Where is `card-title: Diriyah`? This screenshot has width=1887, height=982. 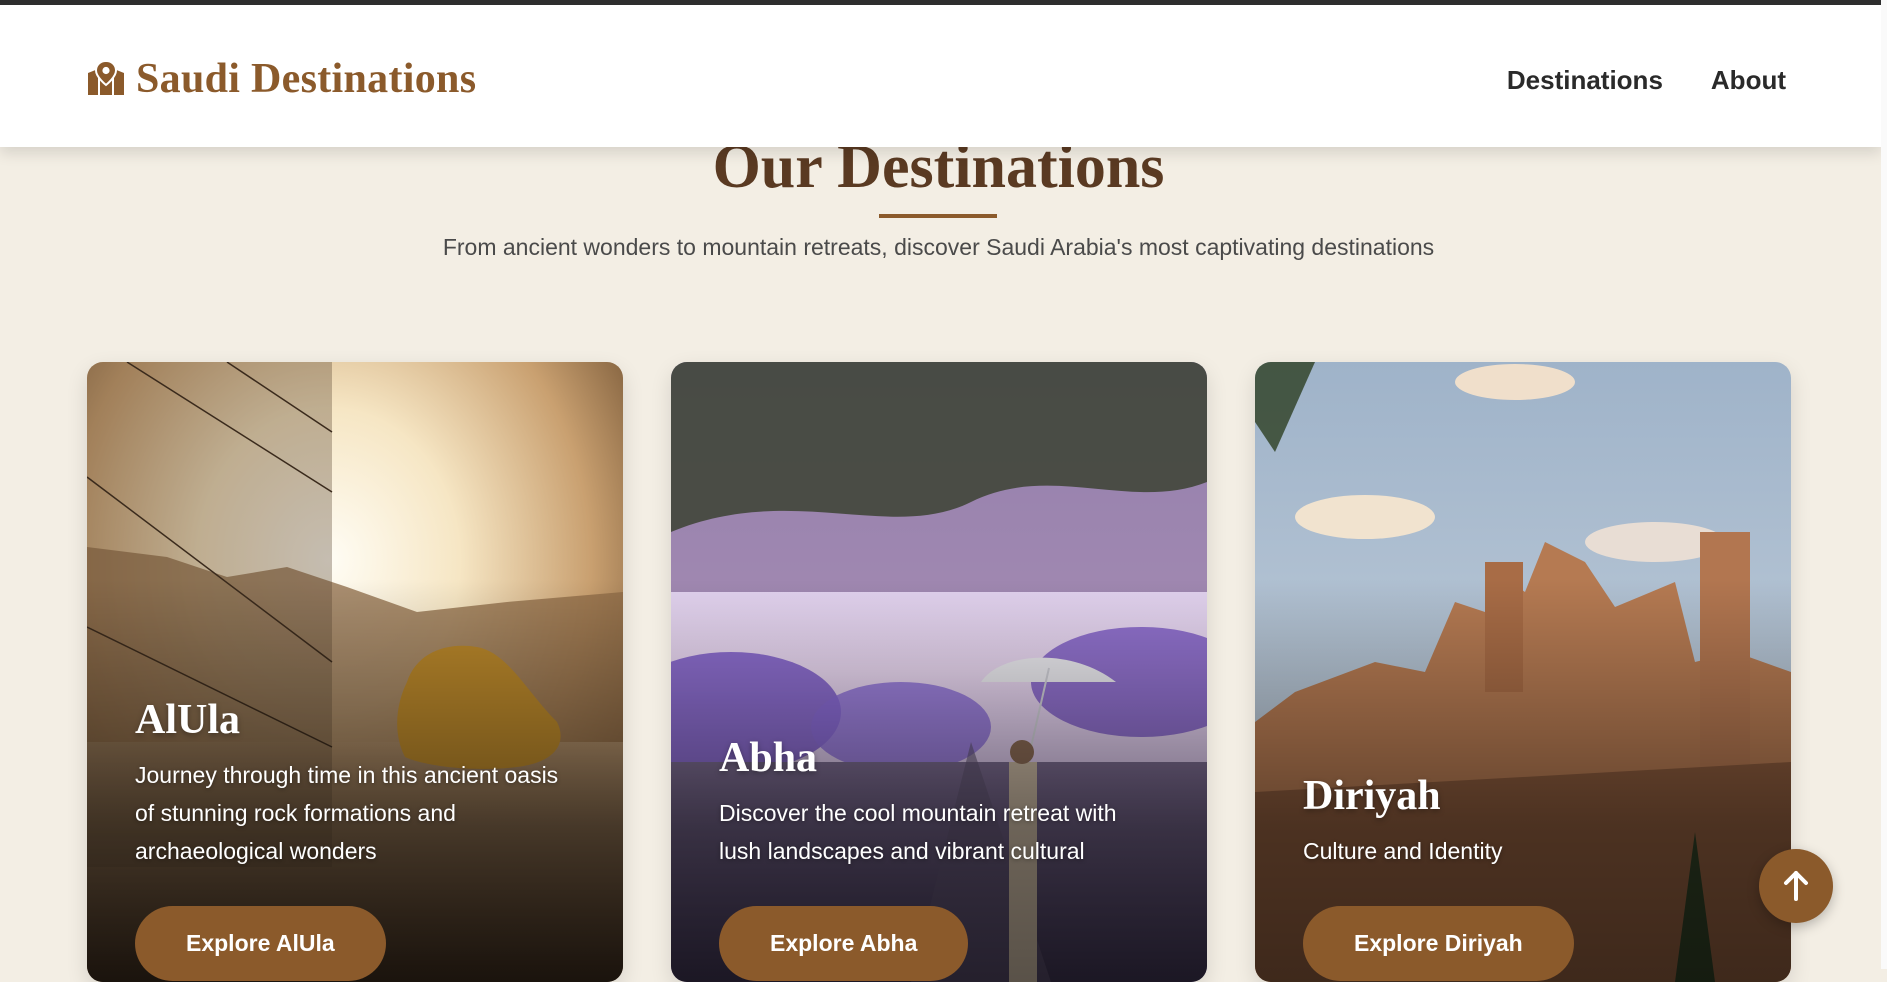
card-title: Diriyah is located at coordinates (1372, 796).